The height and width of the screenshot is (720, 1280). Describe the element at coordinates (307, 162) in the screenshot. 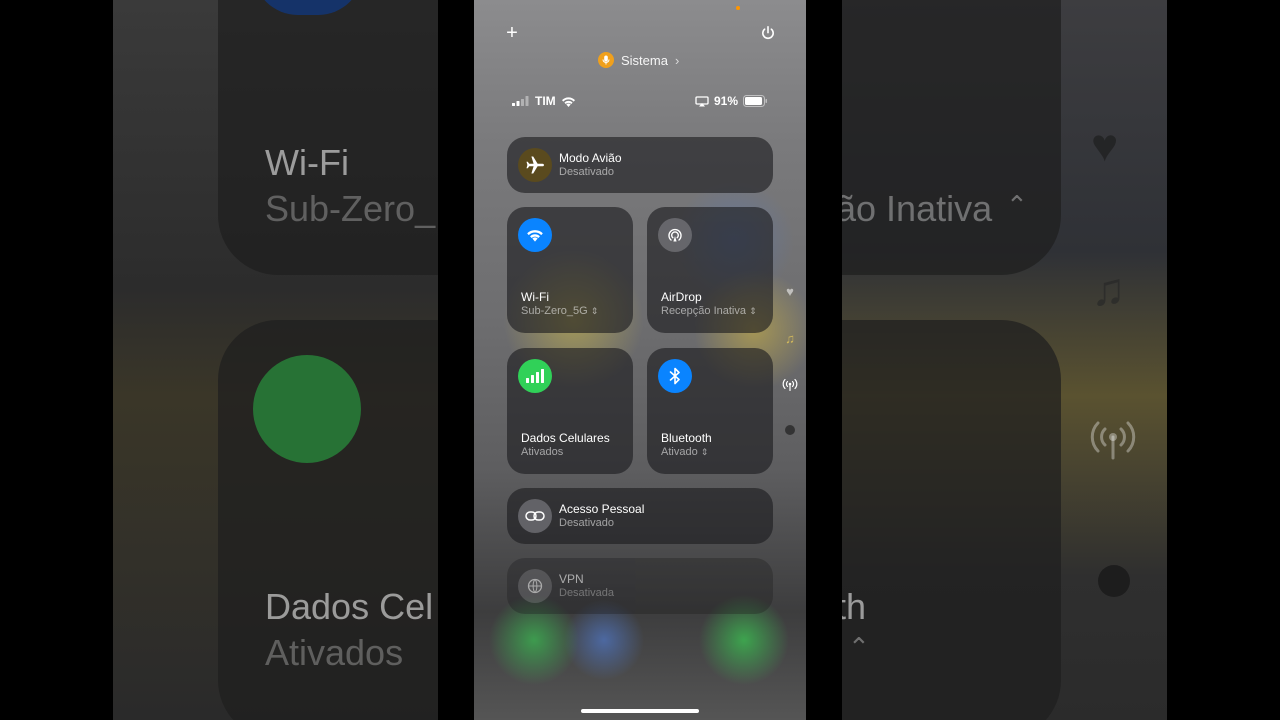

I see `bg-wifi-title: Wi-Fi` at that location.